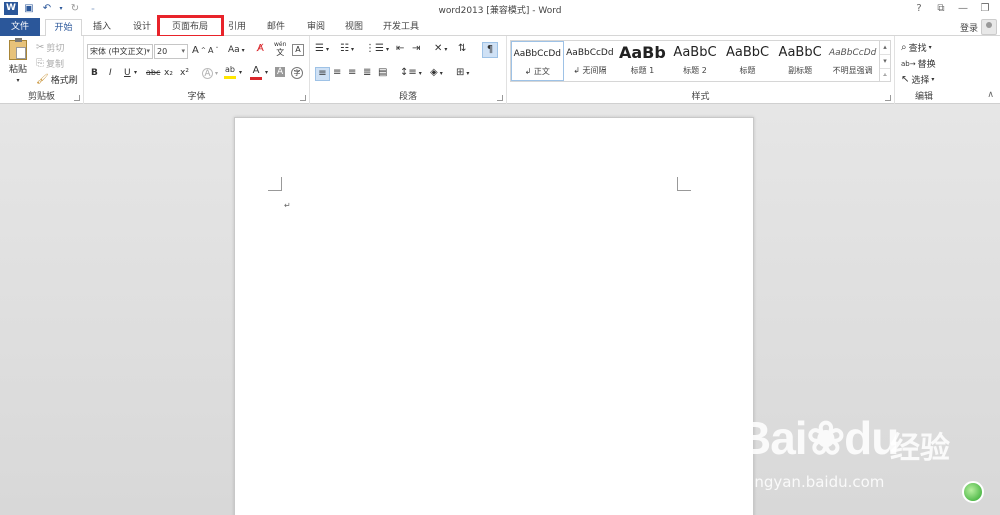  I want to click on multilevel-list-button: ⋮☰ ▾, so click(377, 49).